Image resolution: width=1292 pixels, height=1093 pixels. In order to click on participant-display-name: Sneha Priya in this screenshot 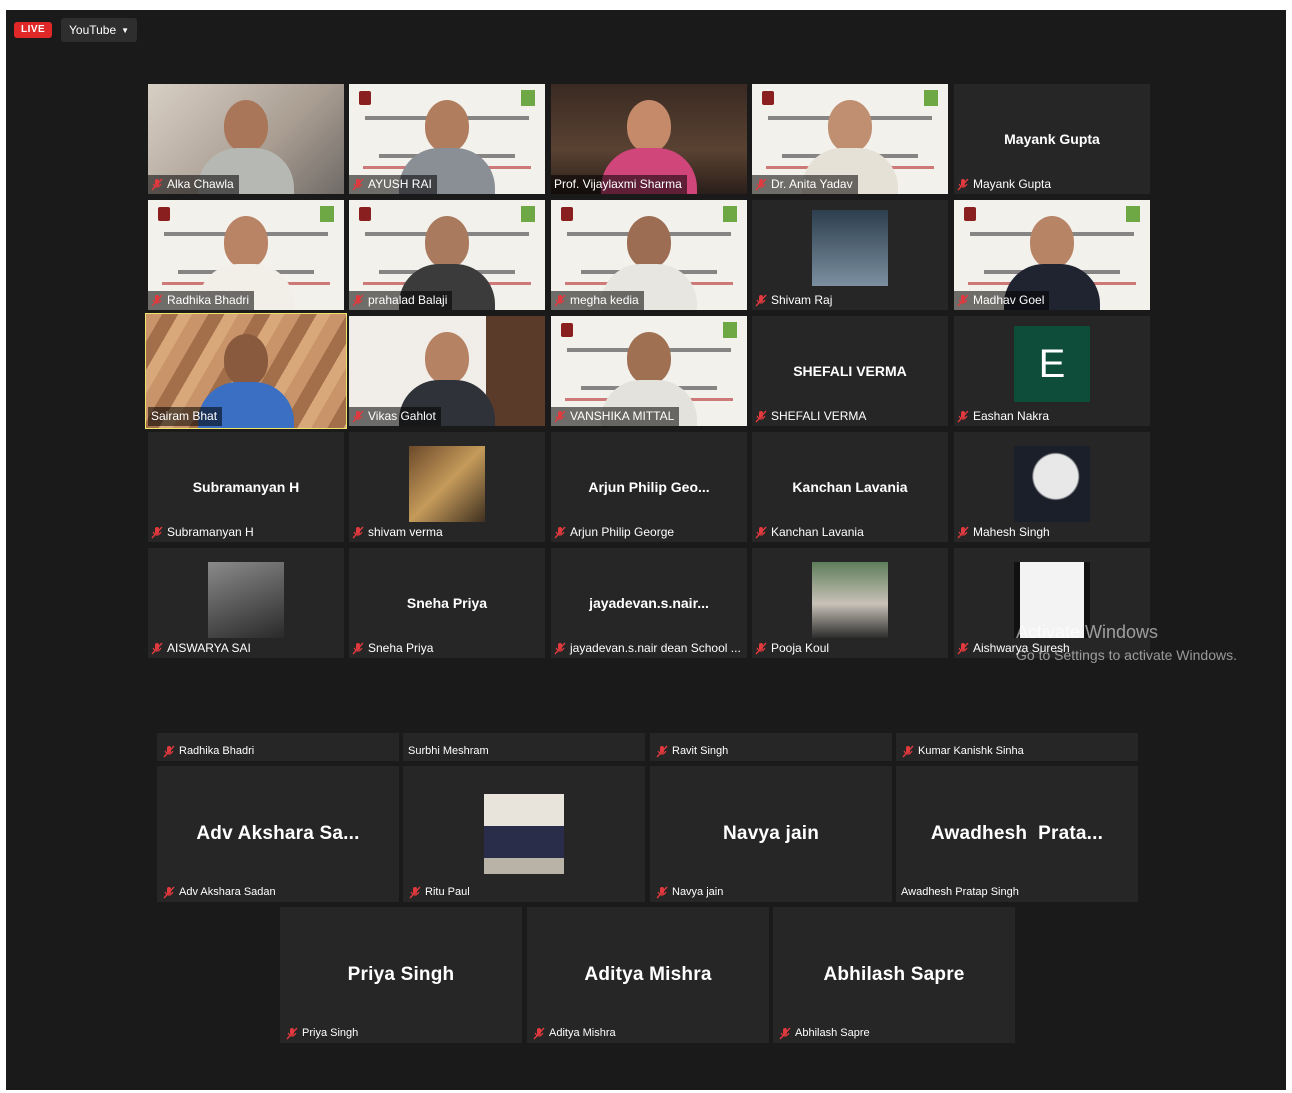, I will do `click(447, 603)`.